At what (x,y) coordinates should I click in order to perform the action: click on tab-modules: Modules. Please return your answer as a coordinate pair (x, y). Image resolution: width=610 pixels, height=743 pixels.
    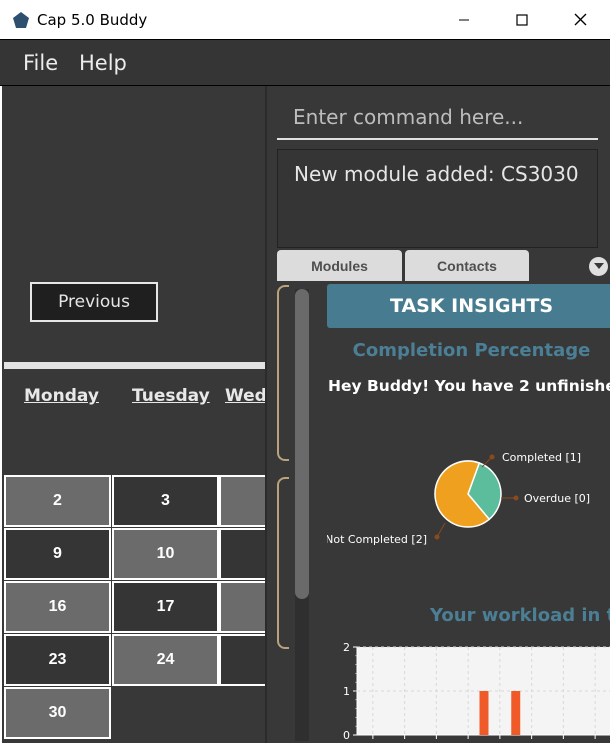
    Looking at the image, I should click on (339, 265).